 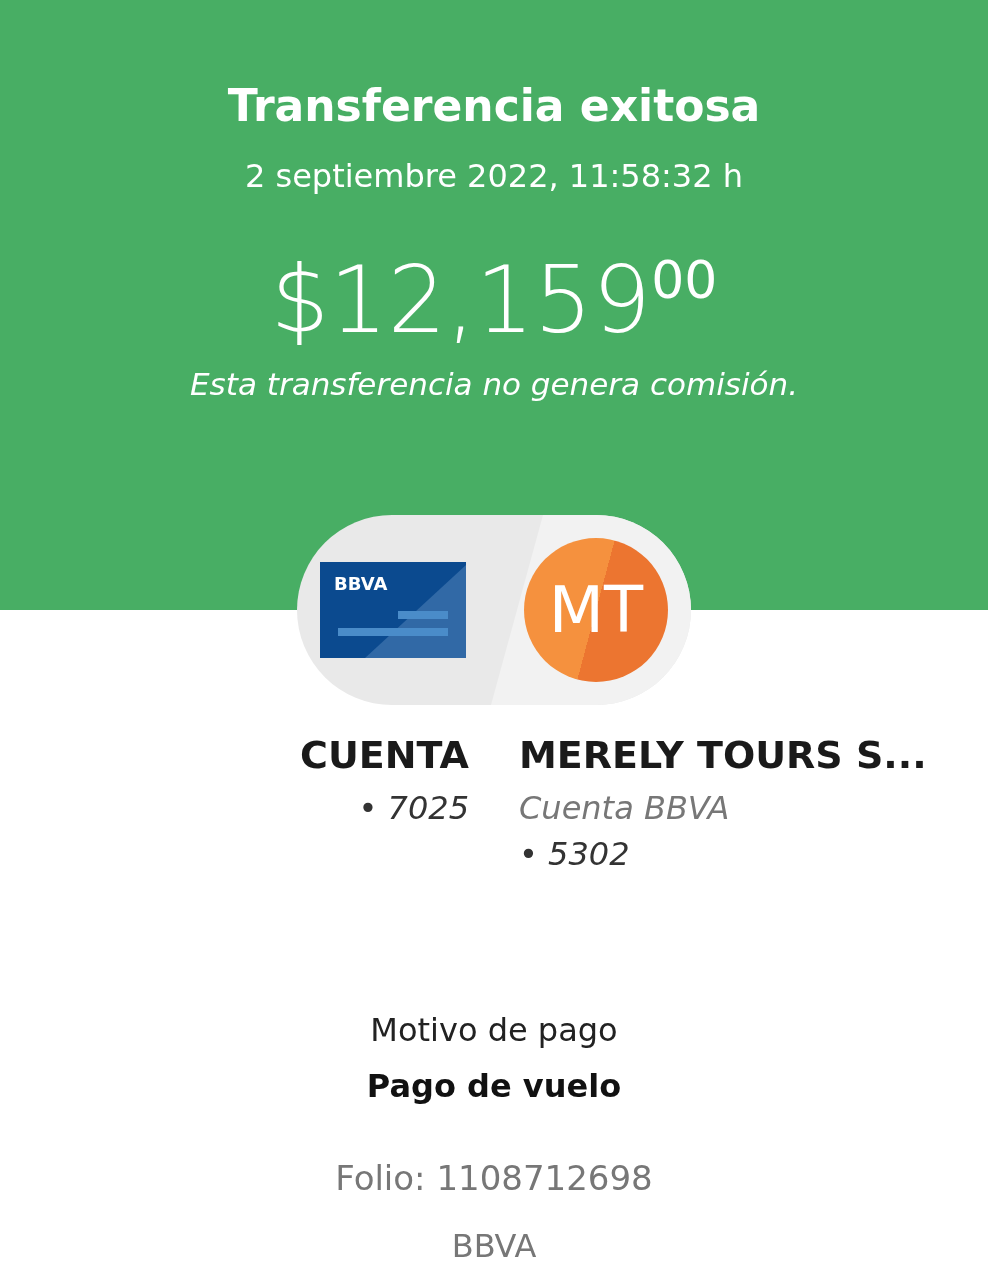 I want to click on payment-reason-label: Motivo de pago, so click(x=494, y=1030).